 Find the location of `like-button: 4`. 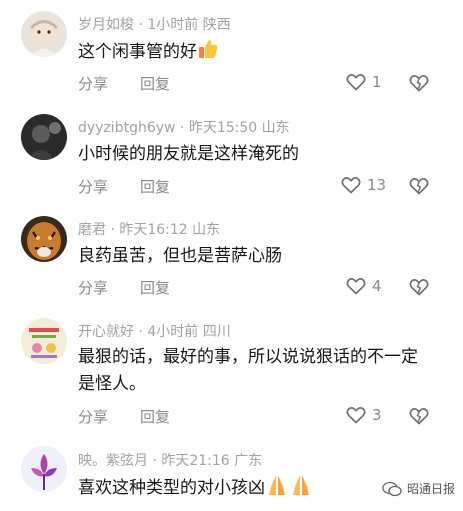

like-button: 4 is located at coordinates (364, 286).